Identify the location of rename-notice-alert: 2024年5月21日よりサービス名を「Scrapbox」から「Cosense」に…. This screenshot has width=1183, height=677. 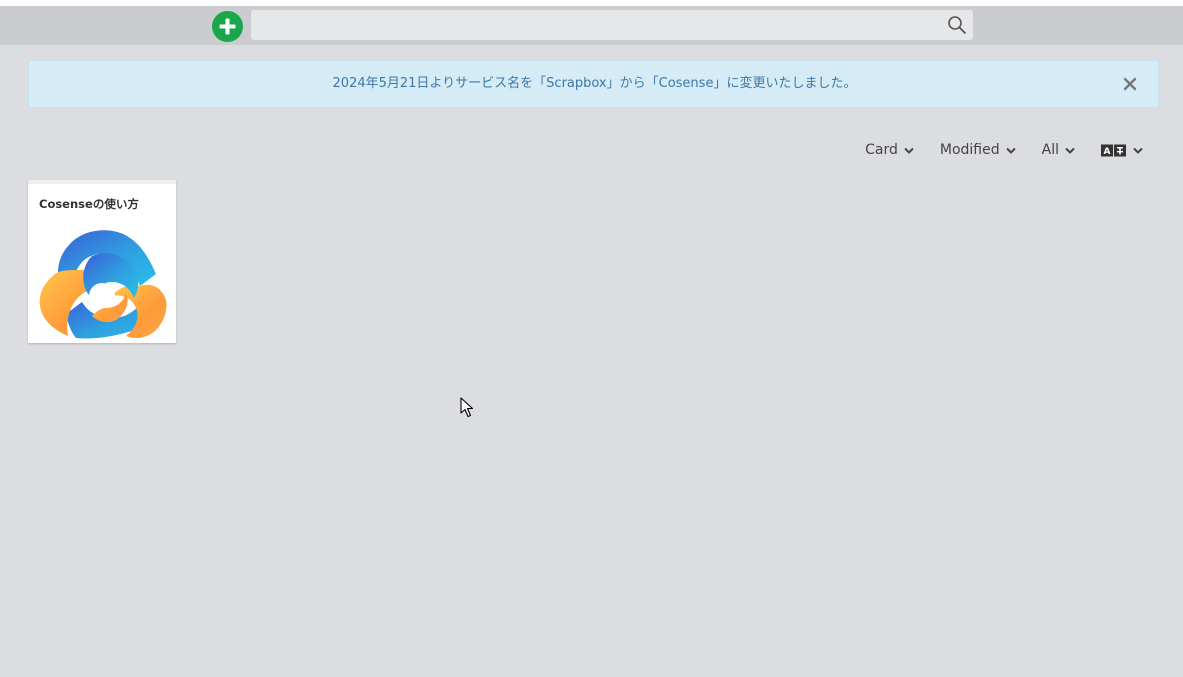
(593, 84).